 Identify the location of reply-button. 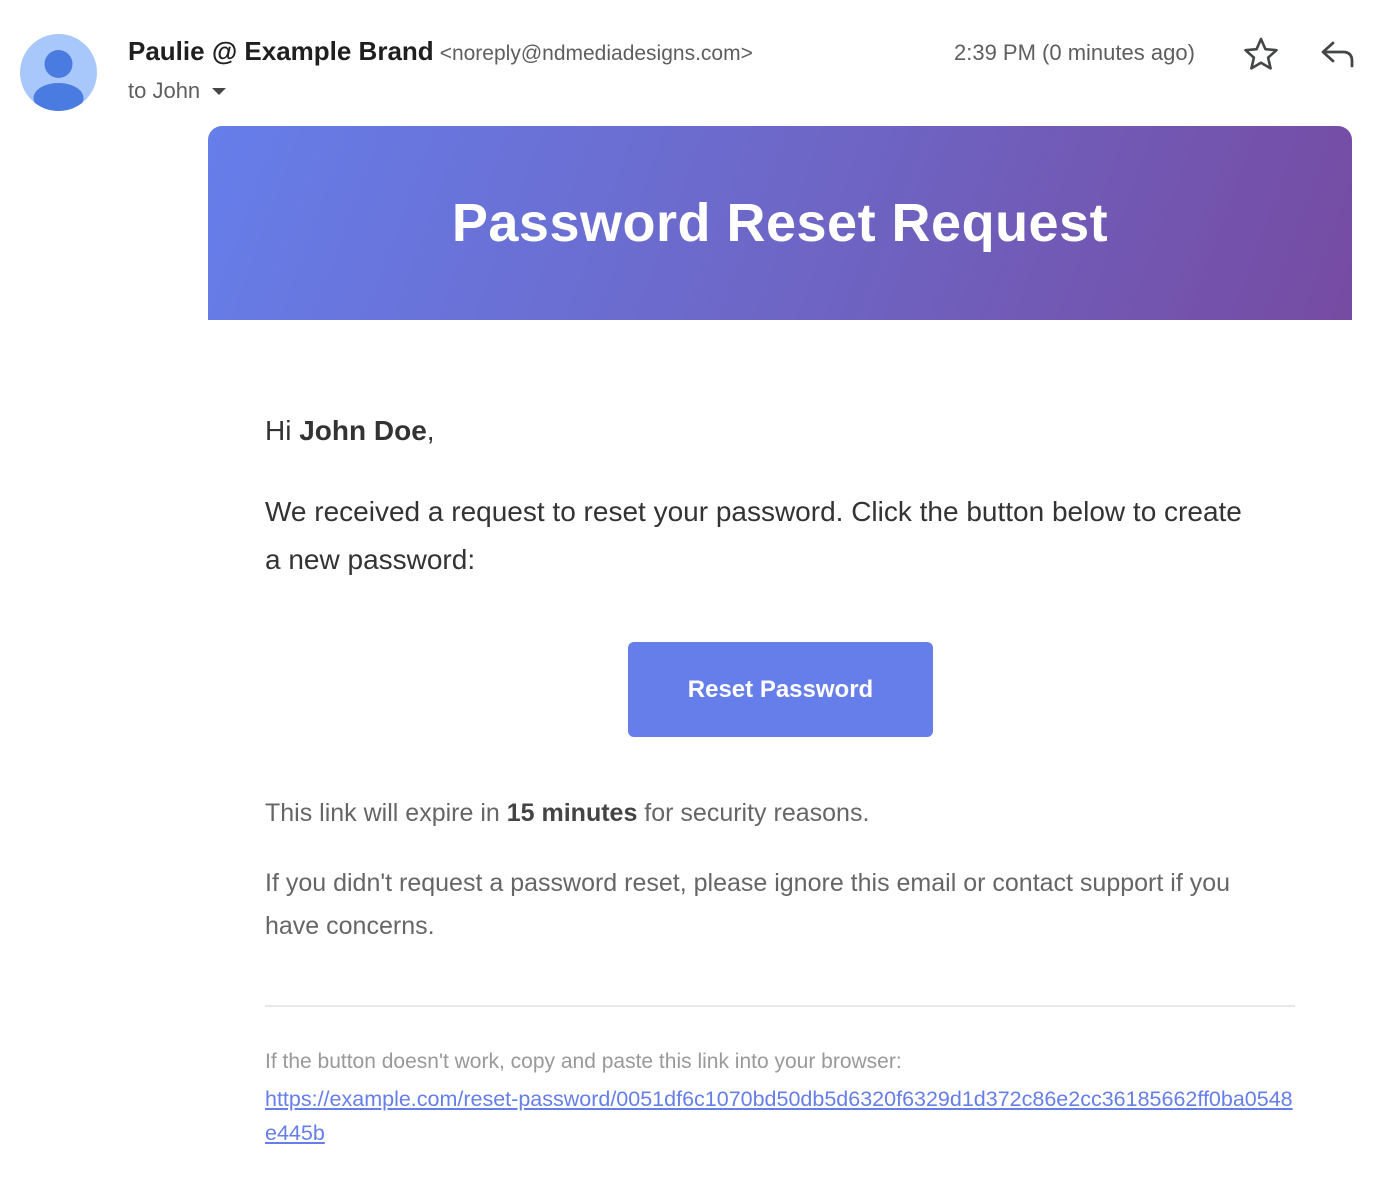
(1338, 54).